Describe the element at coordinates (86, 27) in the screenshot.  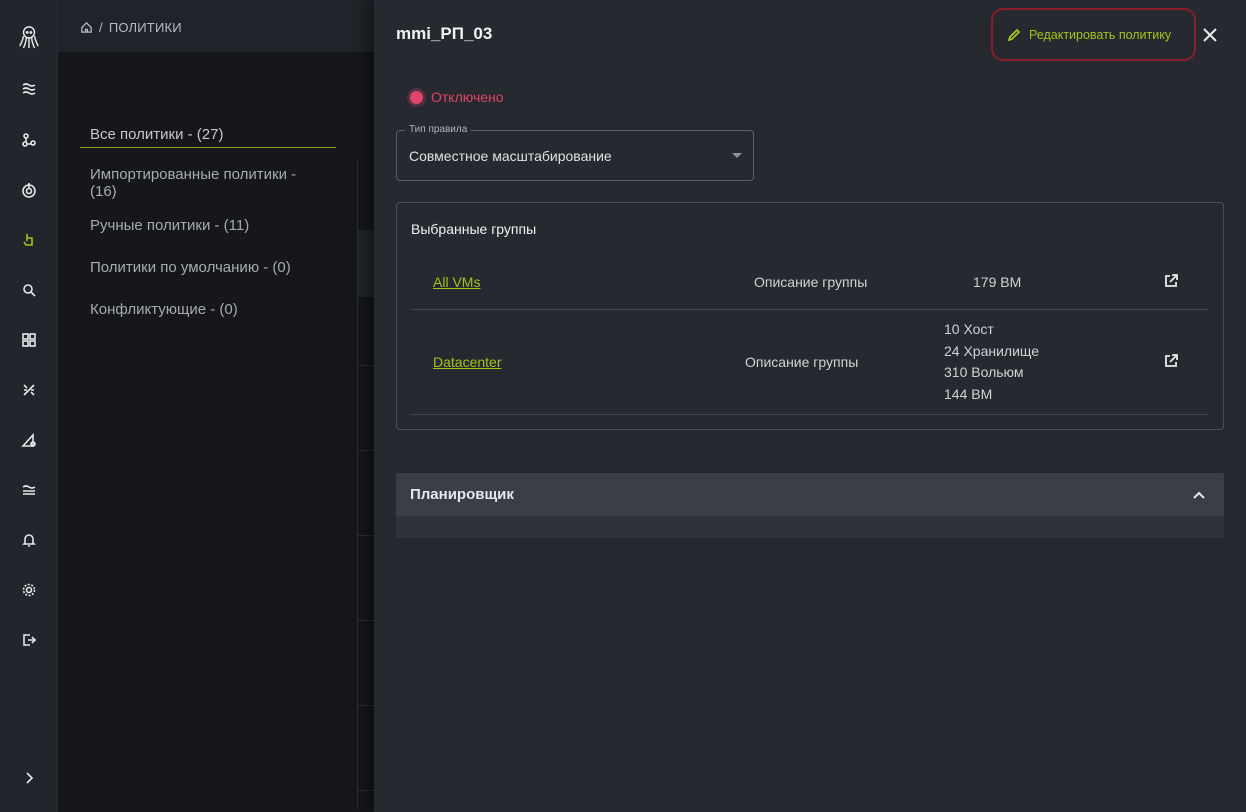
I see `home-icon` at that location.